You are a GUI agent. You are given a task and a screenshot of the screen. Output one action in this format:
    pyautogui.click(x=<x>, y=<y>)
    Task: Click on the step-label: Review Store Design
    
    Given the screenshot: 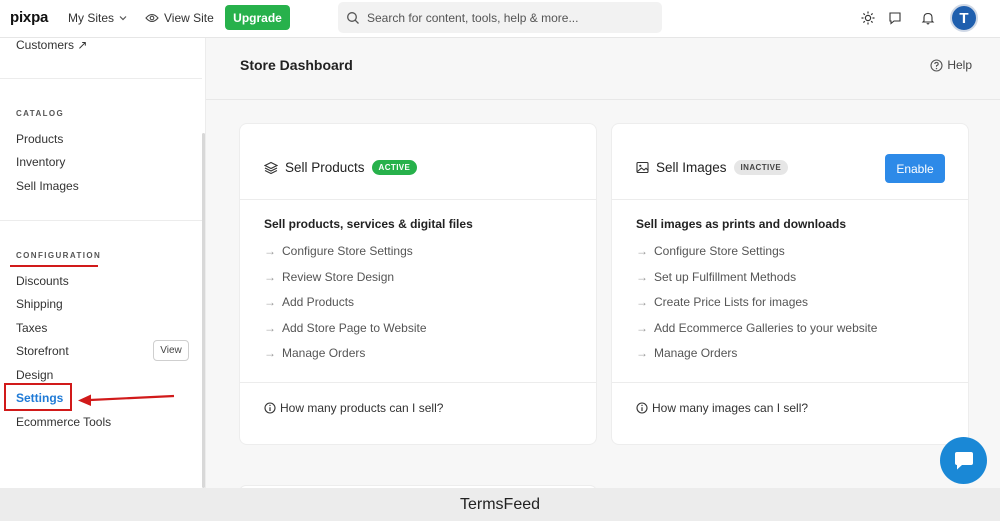 What is the action you would take?
    pyautogui.click(x=338, y=277)
    